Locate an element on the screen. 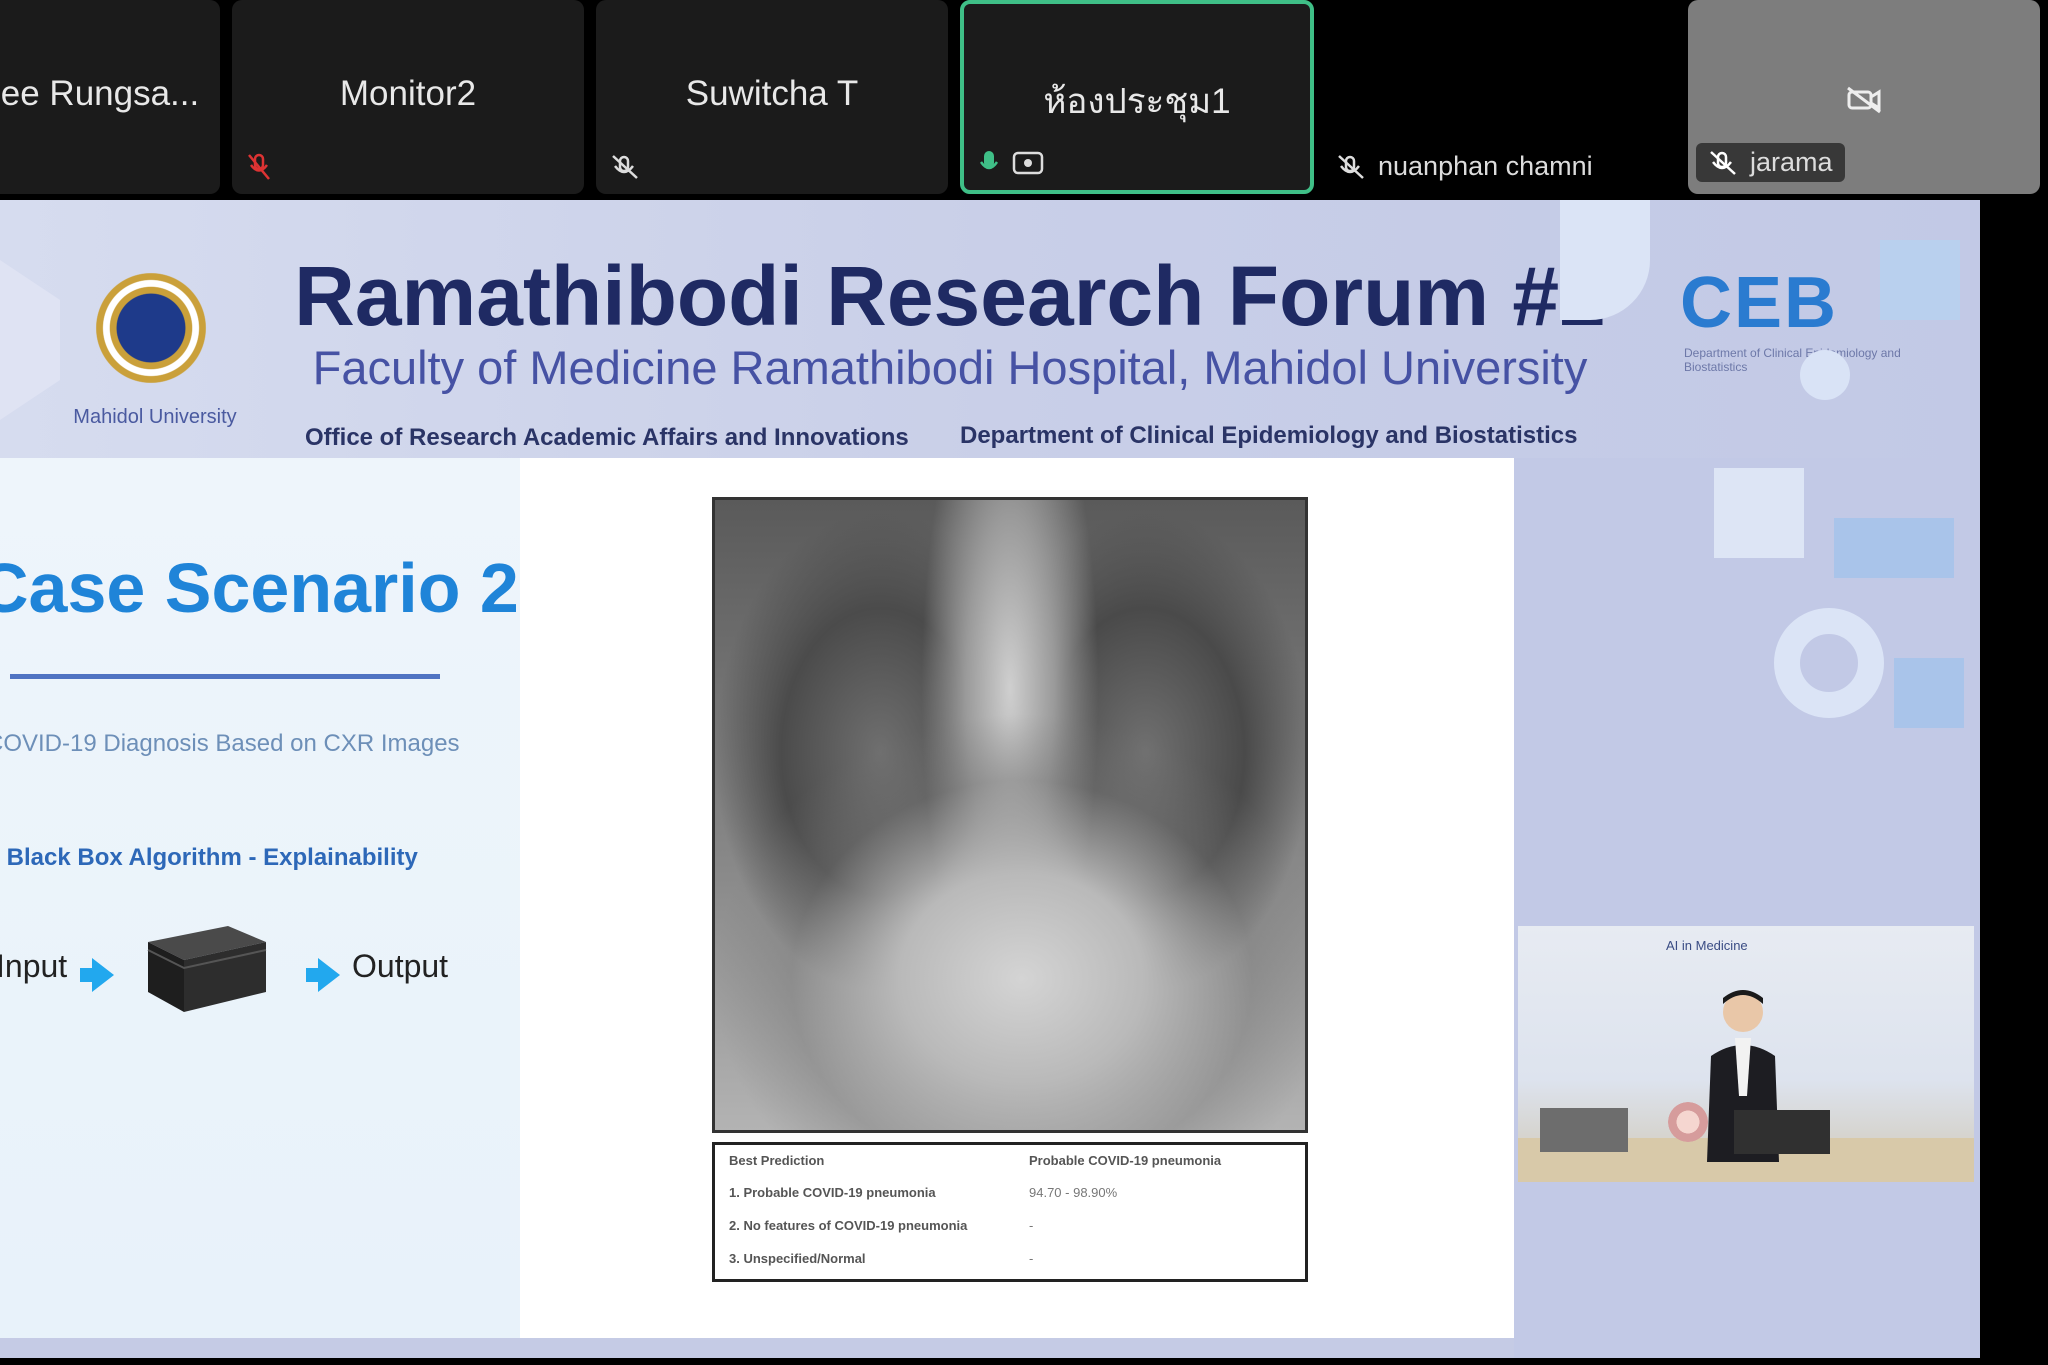 The image size is (2048, 1365). blackbox-line: - Black Box Algorithm - Explainability is located at coordinates (209, 857).